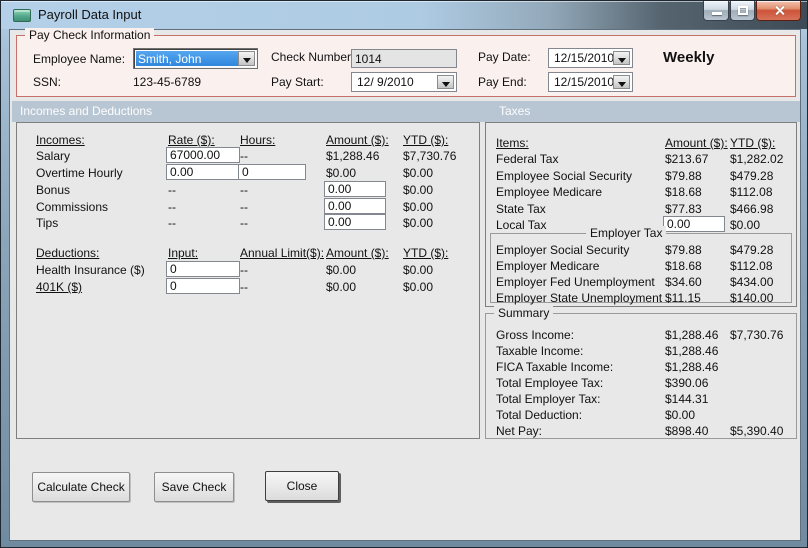 The height and width of the screenshot is (548, 808). I want to click on employer-state-unemp-amount: $11.15, so click(683, 298).